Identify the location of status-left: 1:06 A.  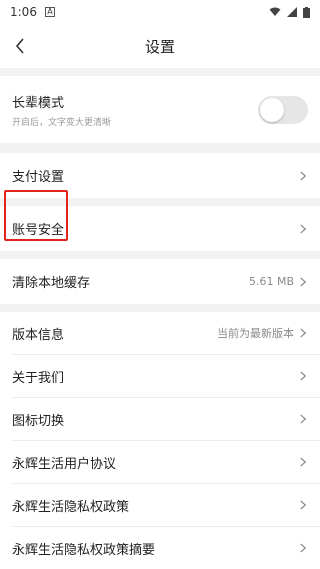
(32, 12).